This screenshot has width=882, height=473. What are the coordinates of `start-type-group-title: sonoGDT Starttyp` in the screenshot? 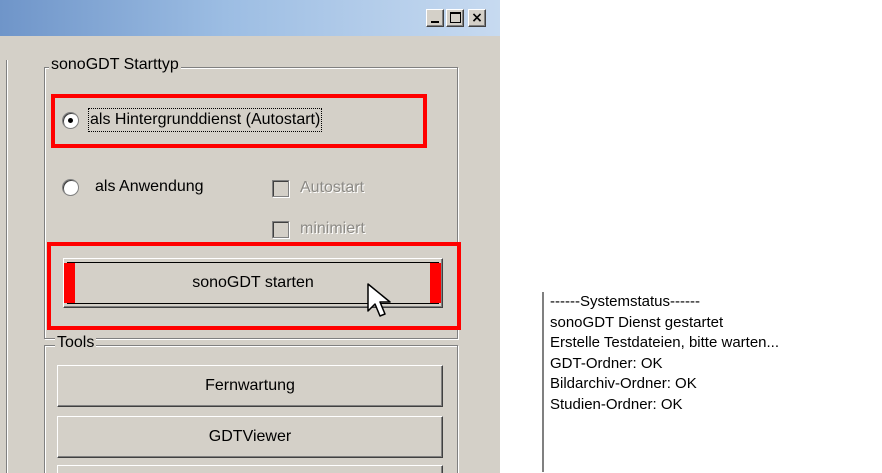 It's located at (115, 65).